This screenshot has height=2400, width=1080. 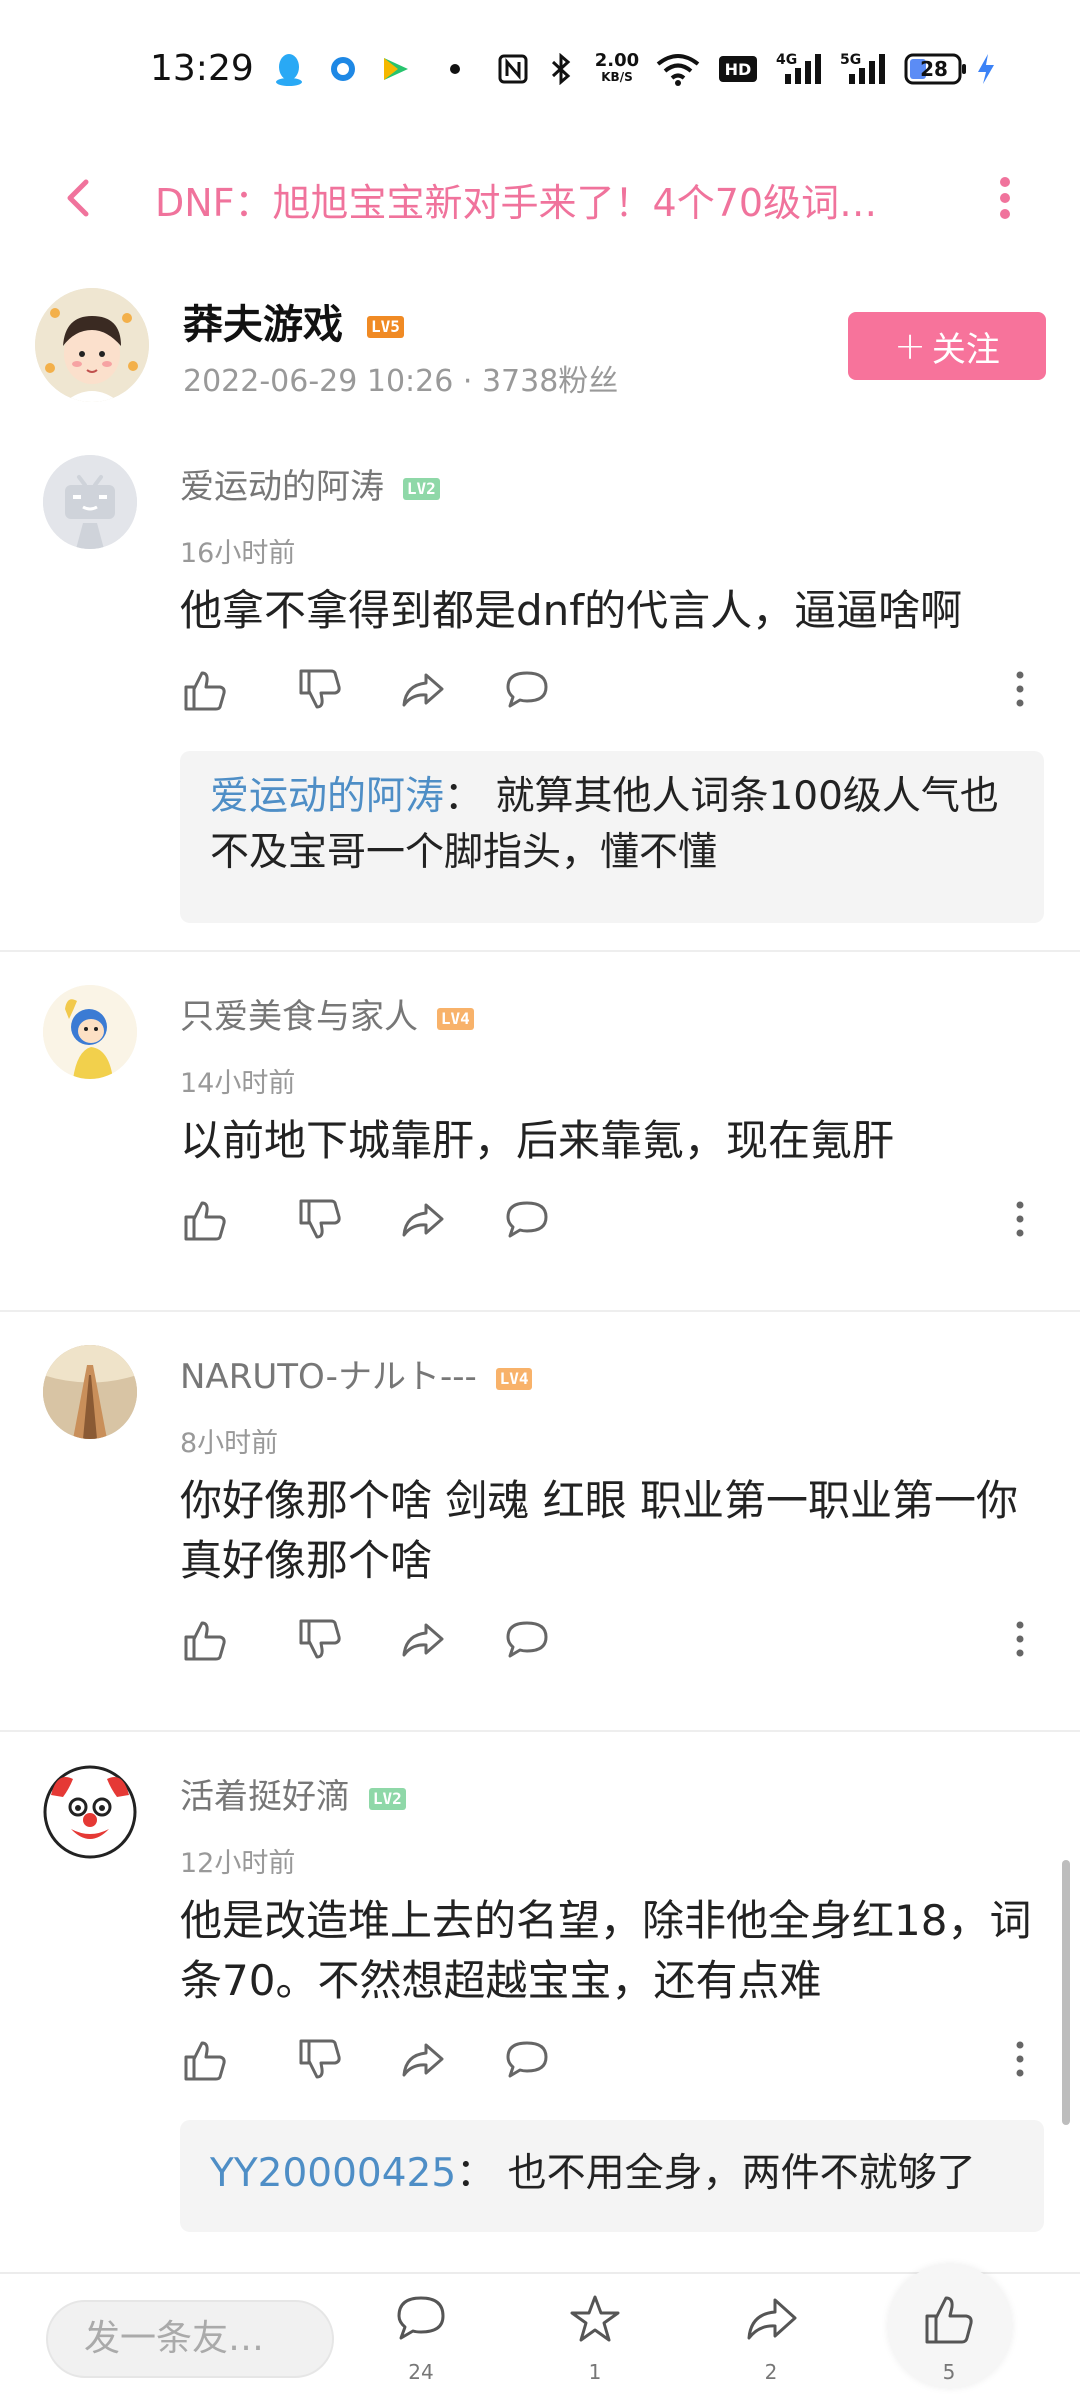 What do you see at coordinates (421, 2342) in the screenshot?
I see `comments-button: 24` at bounding box center [421, 2342].